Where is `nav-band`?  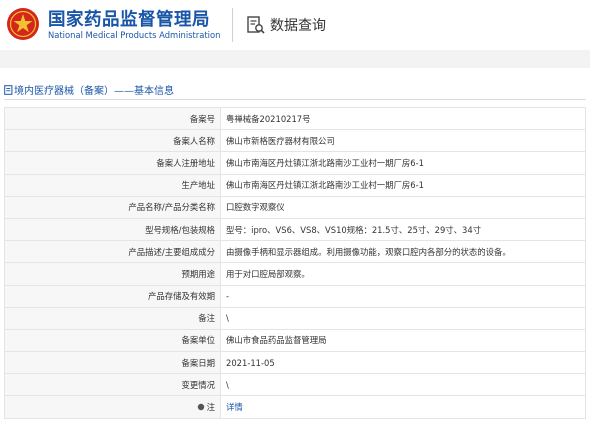
nav-band is located at coordinates (295, 59).